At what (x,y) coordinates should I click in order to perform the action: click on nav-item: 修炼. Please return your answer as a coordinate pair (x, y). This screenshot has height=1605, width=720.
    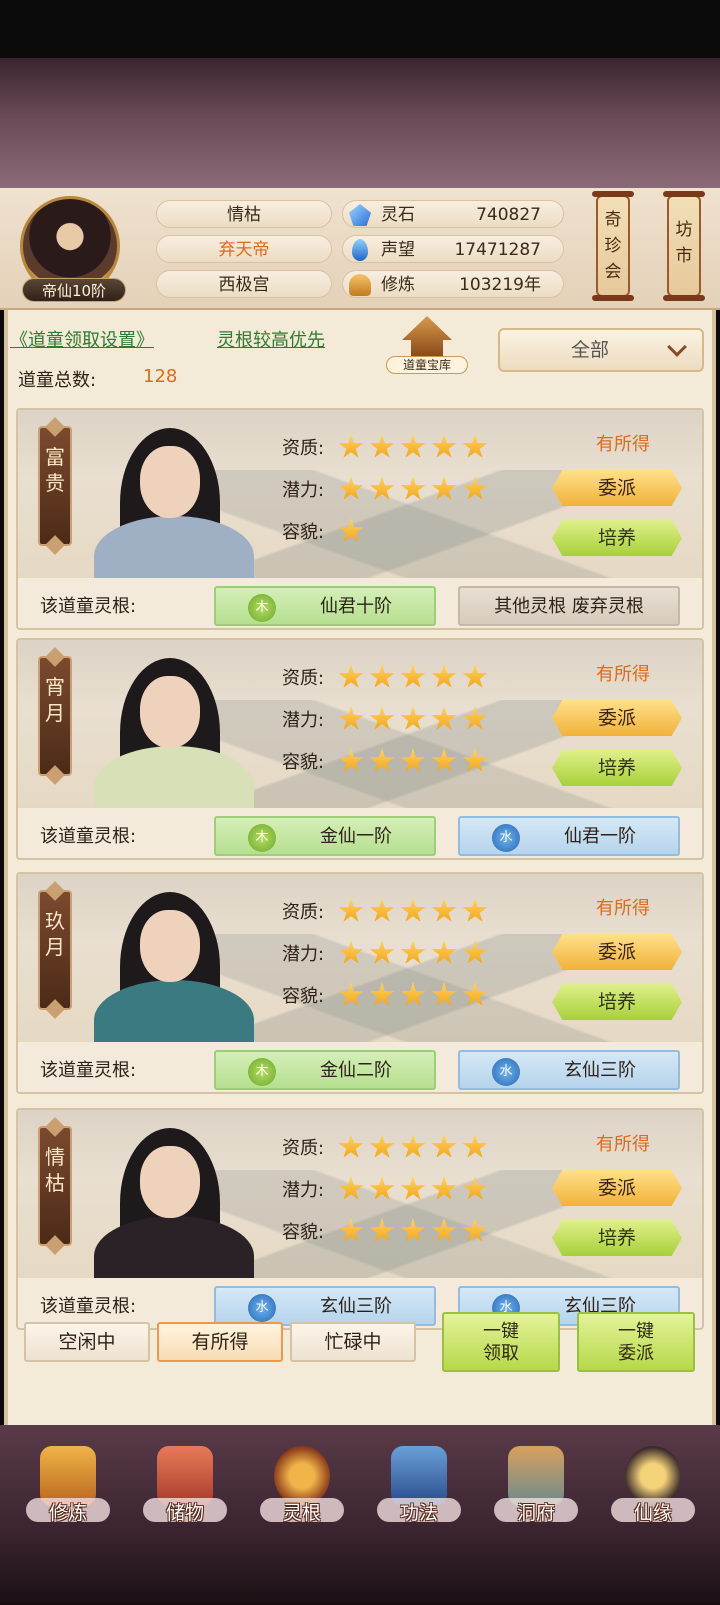
    Looking at the image, I should click on (68, 1490).